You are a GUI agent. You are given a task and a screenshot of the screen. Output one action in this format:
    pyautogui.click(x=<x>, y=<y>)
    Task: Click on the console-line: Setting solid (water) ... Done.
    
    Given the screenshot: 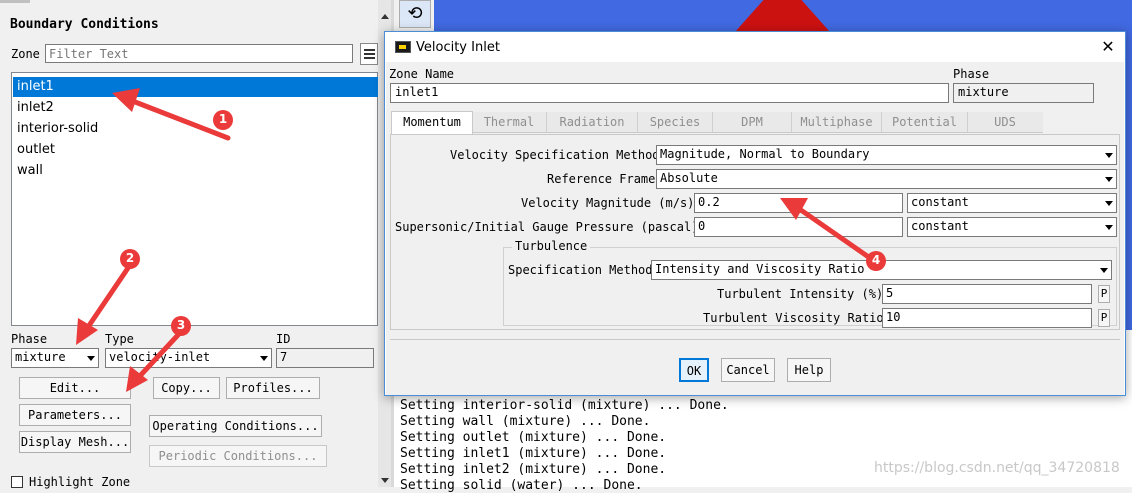 What is the action you would take?
    pyautogui.click(x=521, y=485)
    